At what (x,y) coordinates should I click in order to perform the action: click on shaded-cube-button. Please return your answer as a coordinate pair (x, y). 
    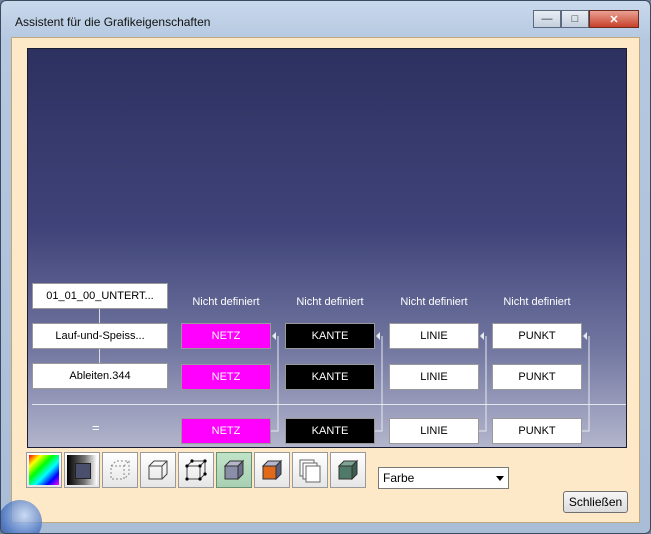
    Looking at the image, I should click on (82, 470).